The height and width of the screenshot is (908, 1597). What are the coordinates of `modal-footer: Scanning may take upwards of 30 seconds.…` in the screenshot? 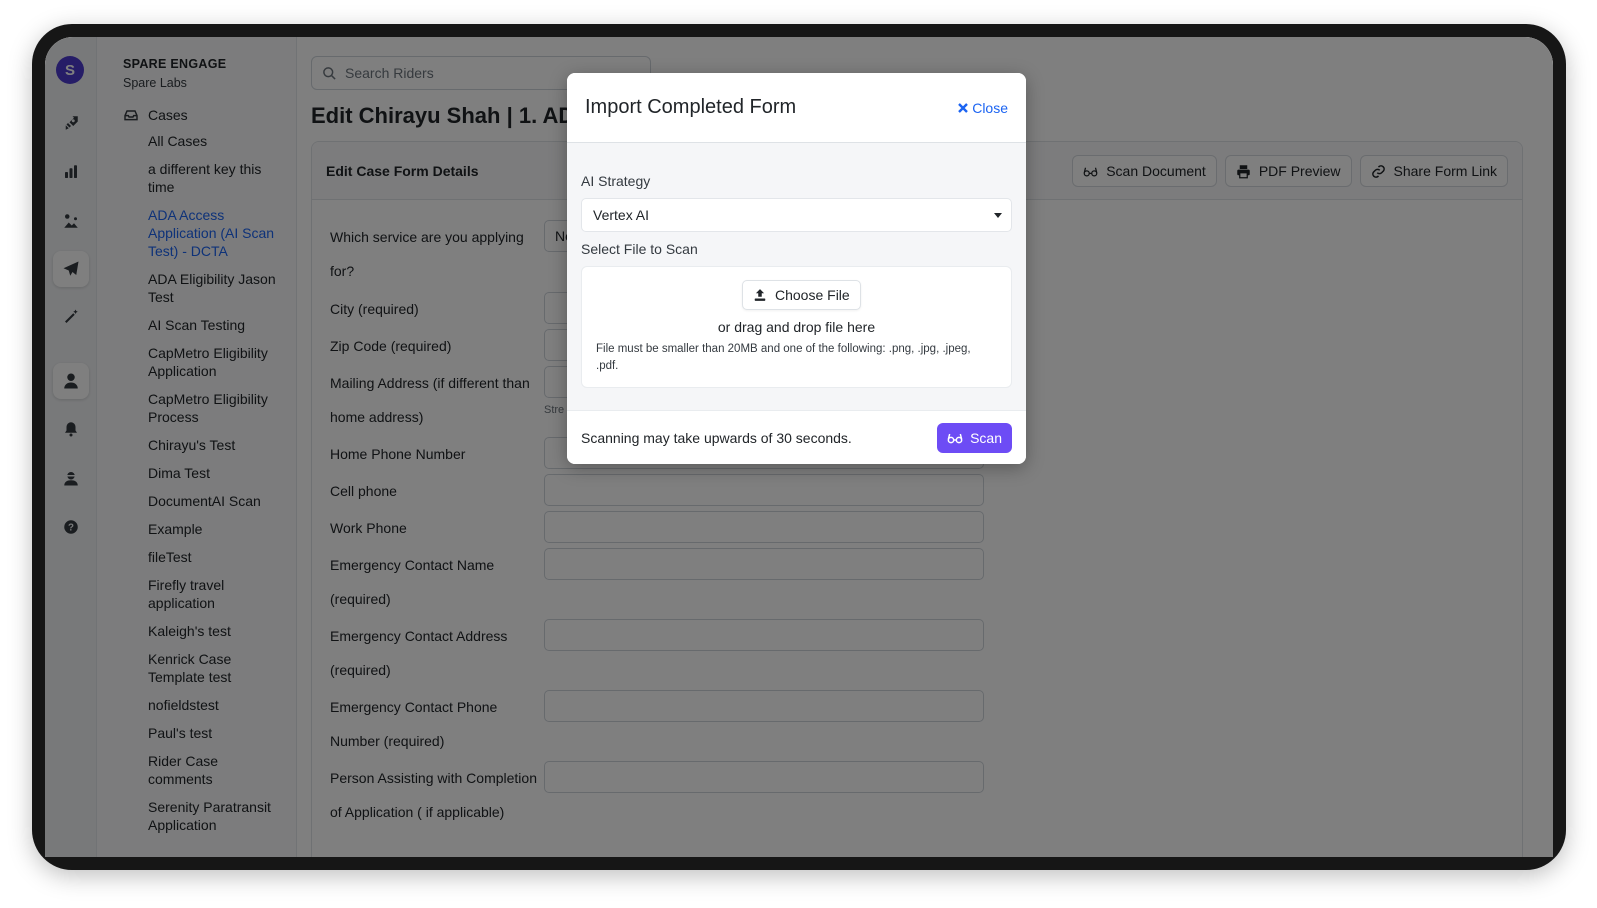 It's located at (796, 437).